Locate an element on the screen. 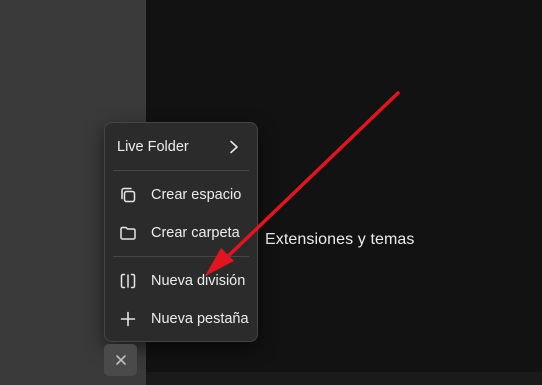  create-folder-label: Crear carpeta is located at coordinates (195, 233).